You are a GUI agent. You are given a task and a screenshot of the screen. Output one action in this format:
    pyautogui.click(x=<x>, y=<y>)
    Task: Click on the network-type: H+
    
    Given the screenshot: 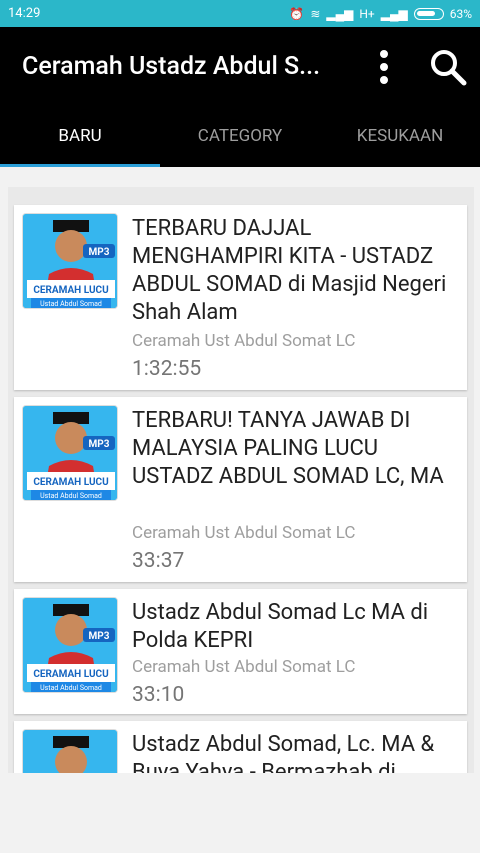 What is the action you would take?
    pyautogui.click(x=367, y=13)
    